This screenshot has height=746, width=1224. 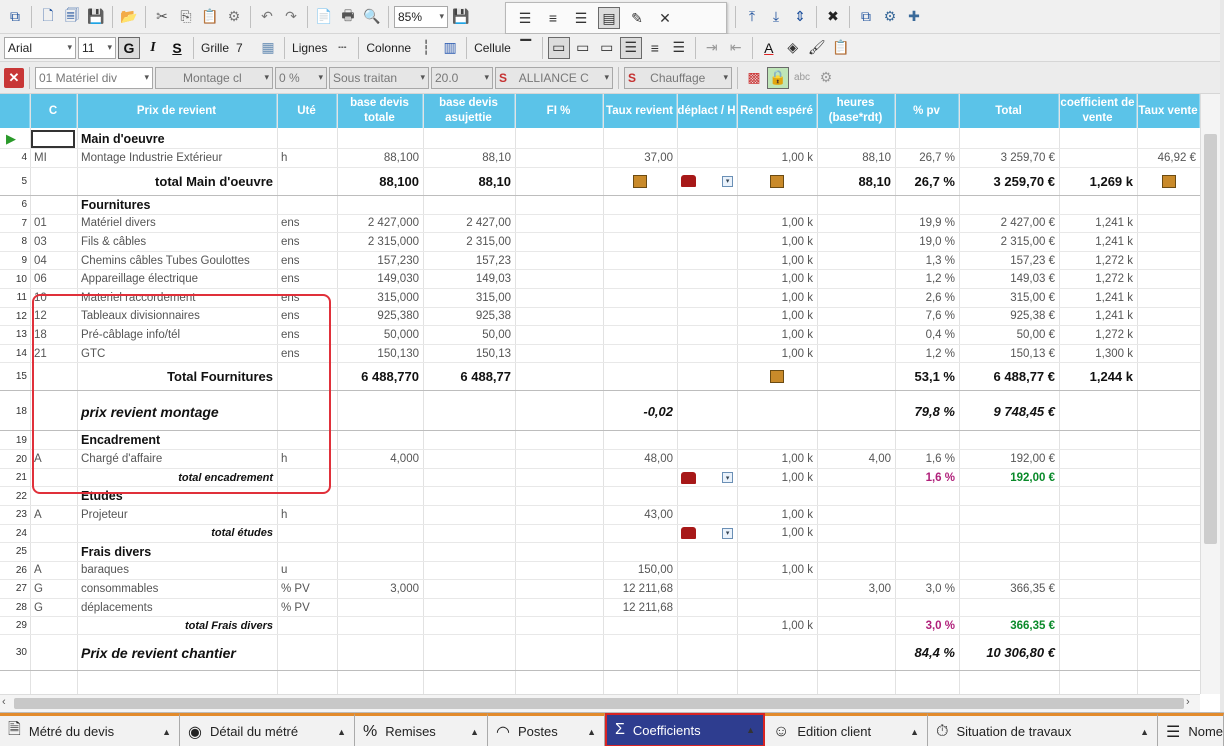 What do you see at coordinates (48, 17) in the screenshot?
I see `new-document-icon: 🗋` at bounding box center [48, 17].